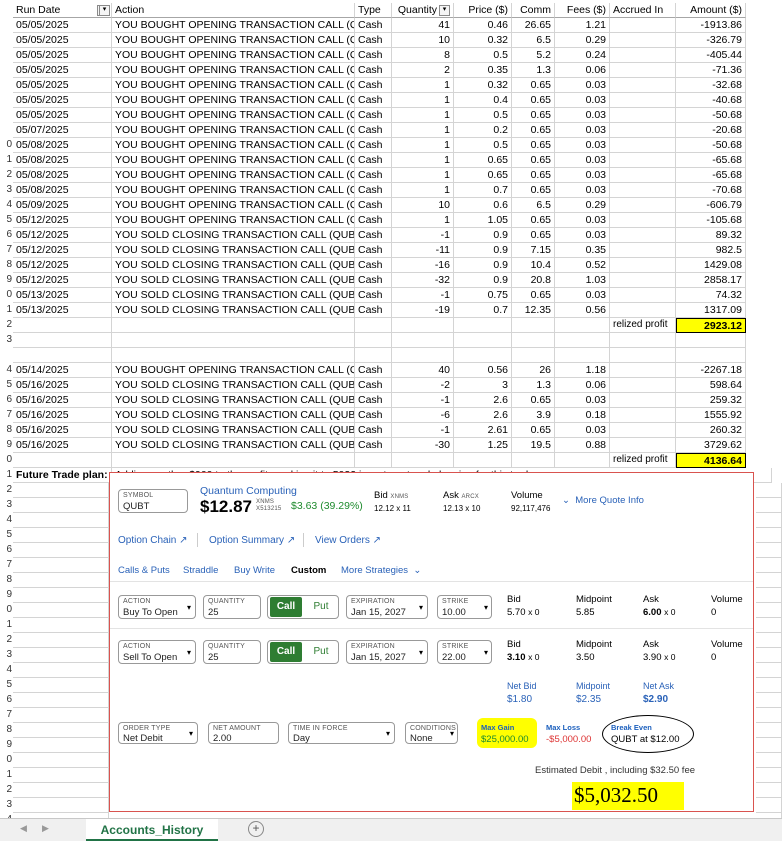  Describe the element at coordinates (582, 445) in the screenshot. I see `cell: 0.88` at that location.